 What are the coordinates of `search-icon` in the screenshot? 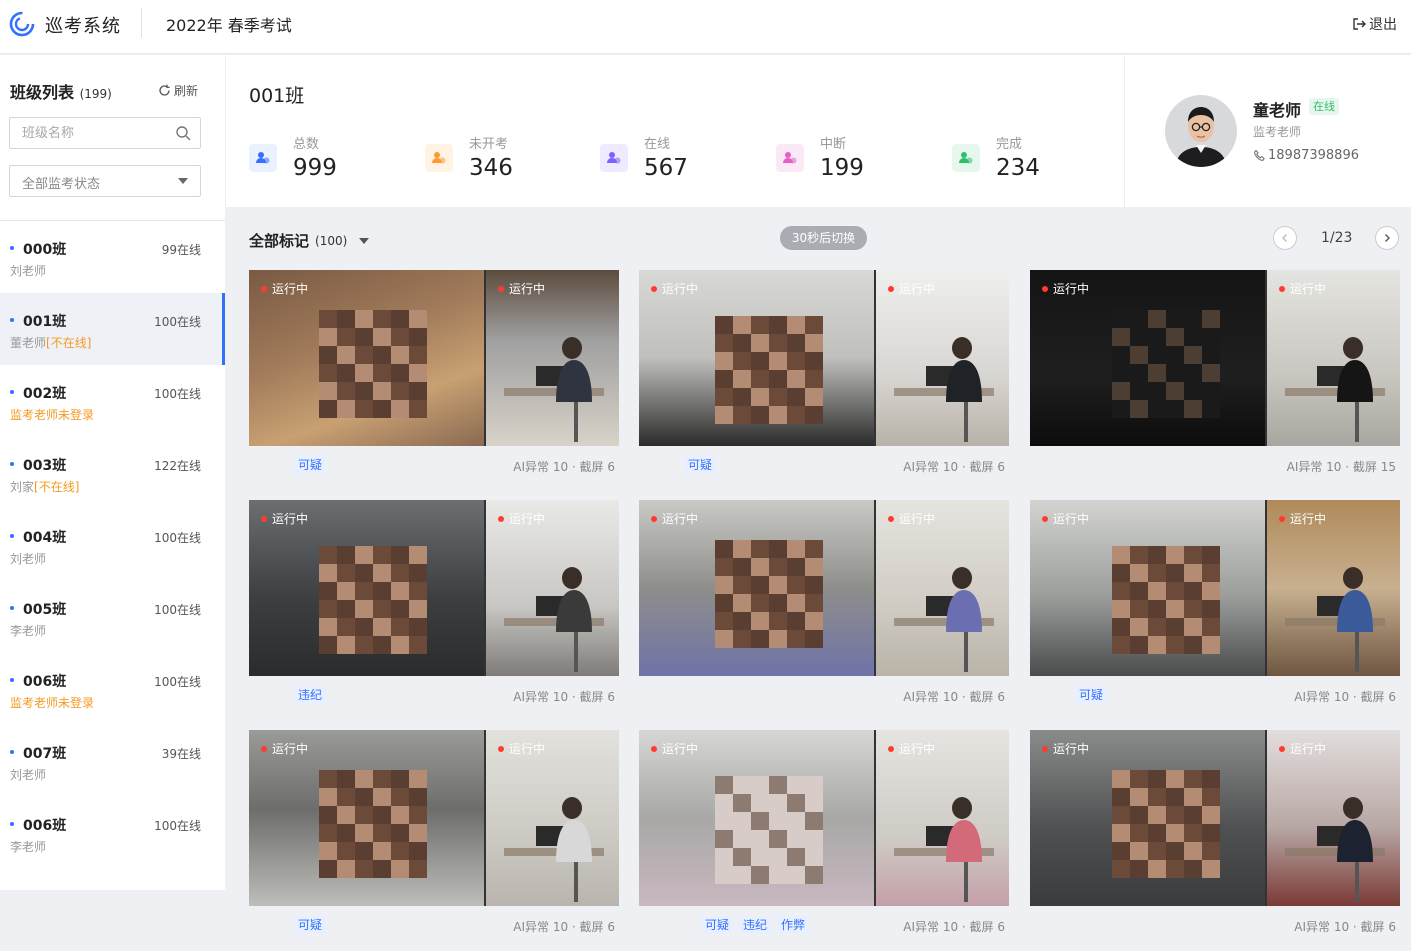 It's located at (183, 133).